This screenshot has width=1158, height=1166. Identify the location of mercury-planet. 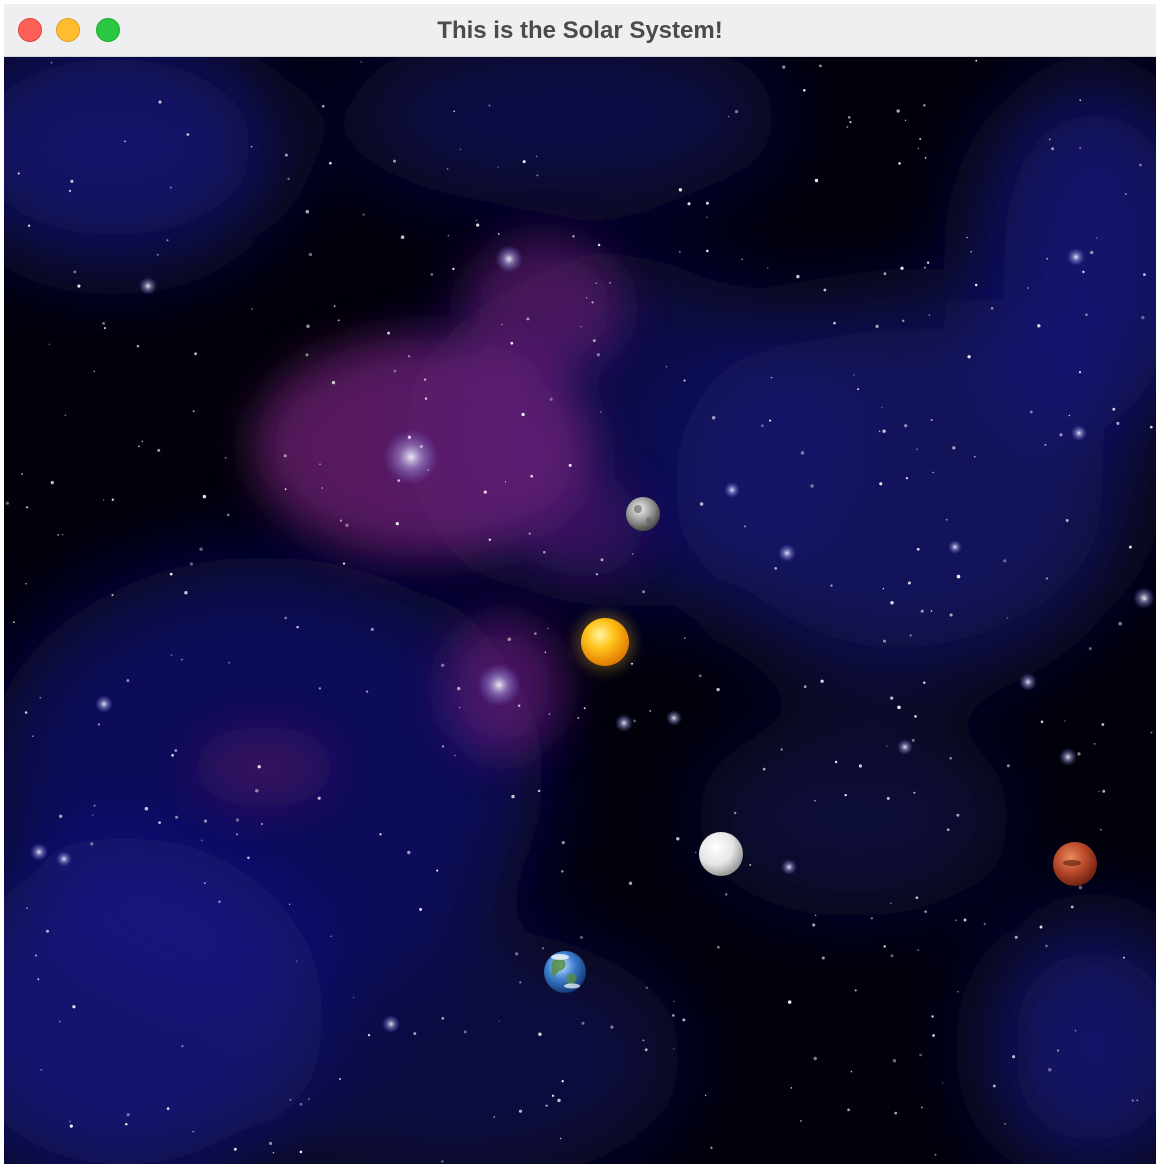
(643, 514).